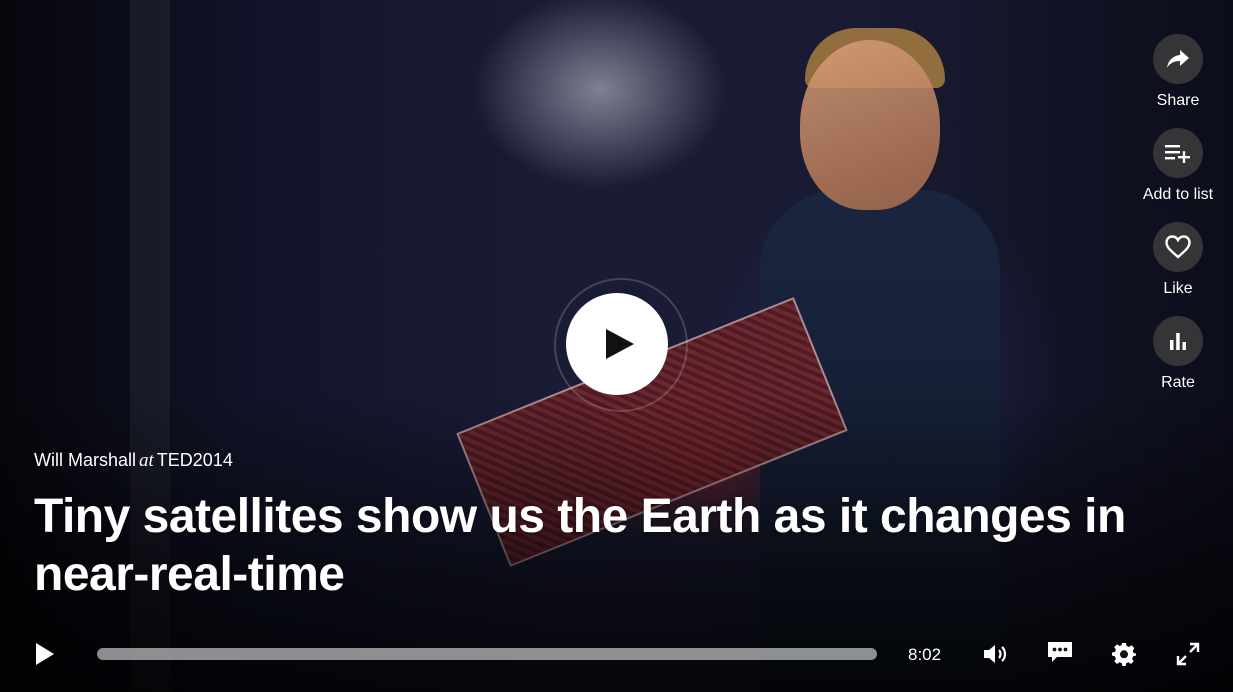  I want to click on gear-icon, so click(1124, 654).